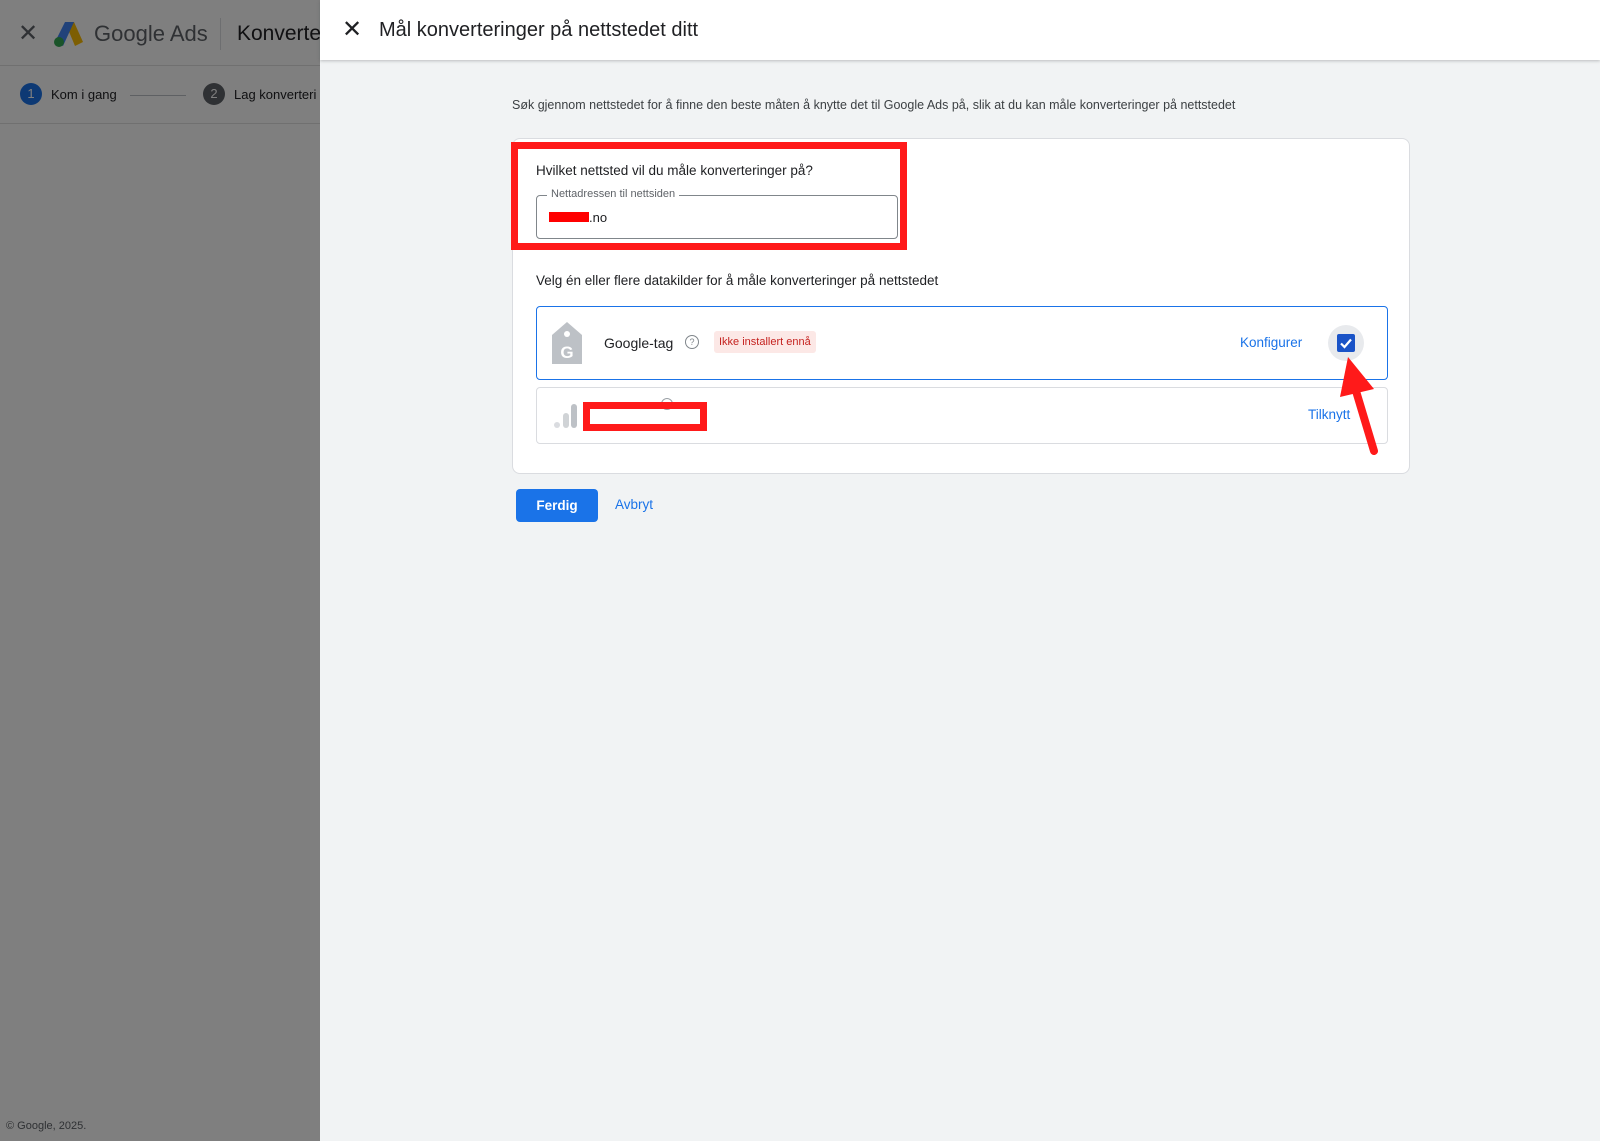 The height and width of the screenshot is (1141, 1600). What do you see at coordinates (539, 30) in the screenshot?
I see `panel-title: Mål konverteringer på nettstedet ditt` at bounding box center [539, 30].